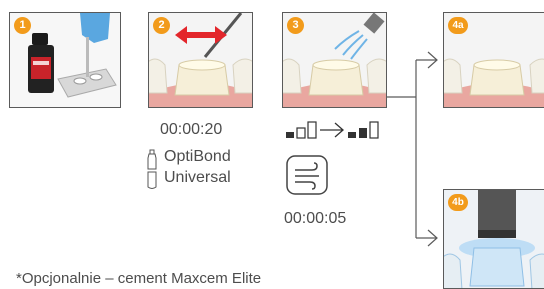  Describe the element at coordinates (197, 177) in the screenshot. I see `product-name-line-2: Universal` at that location.